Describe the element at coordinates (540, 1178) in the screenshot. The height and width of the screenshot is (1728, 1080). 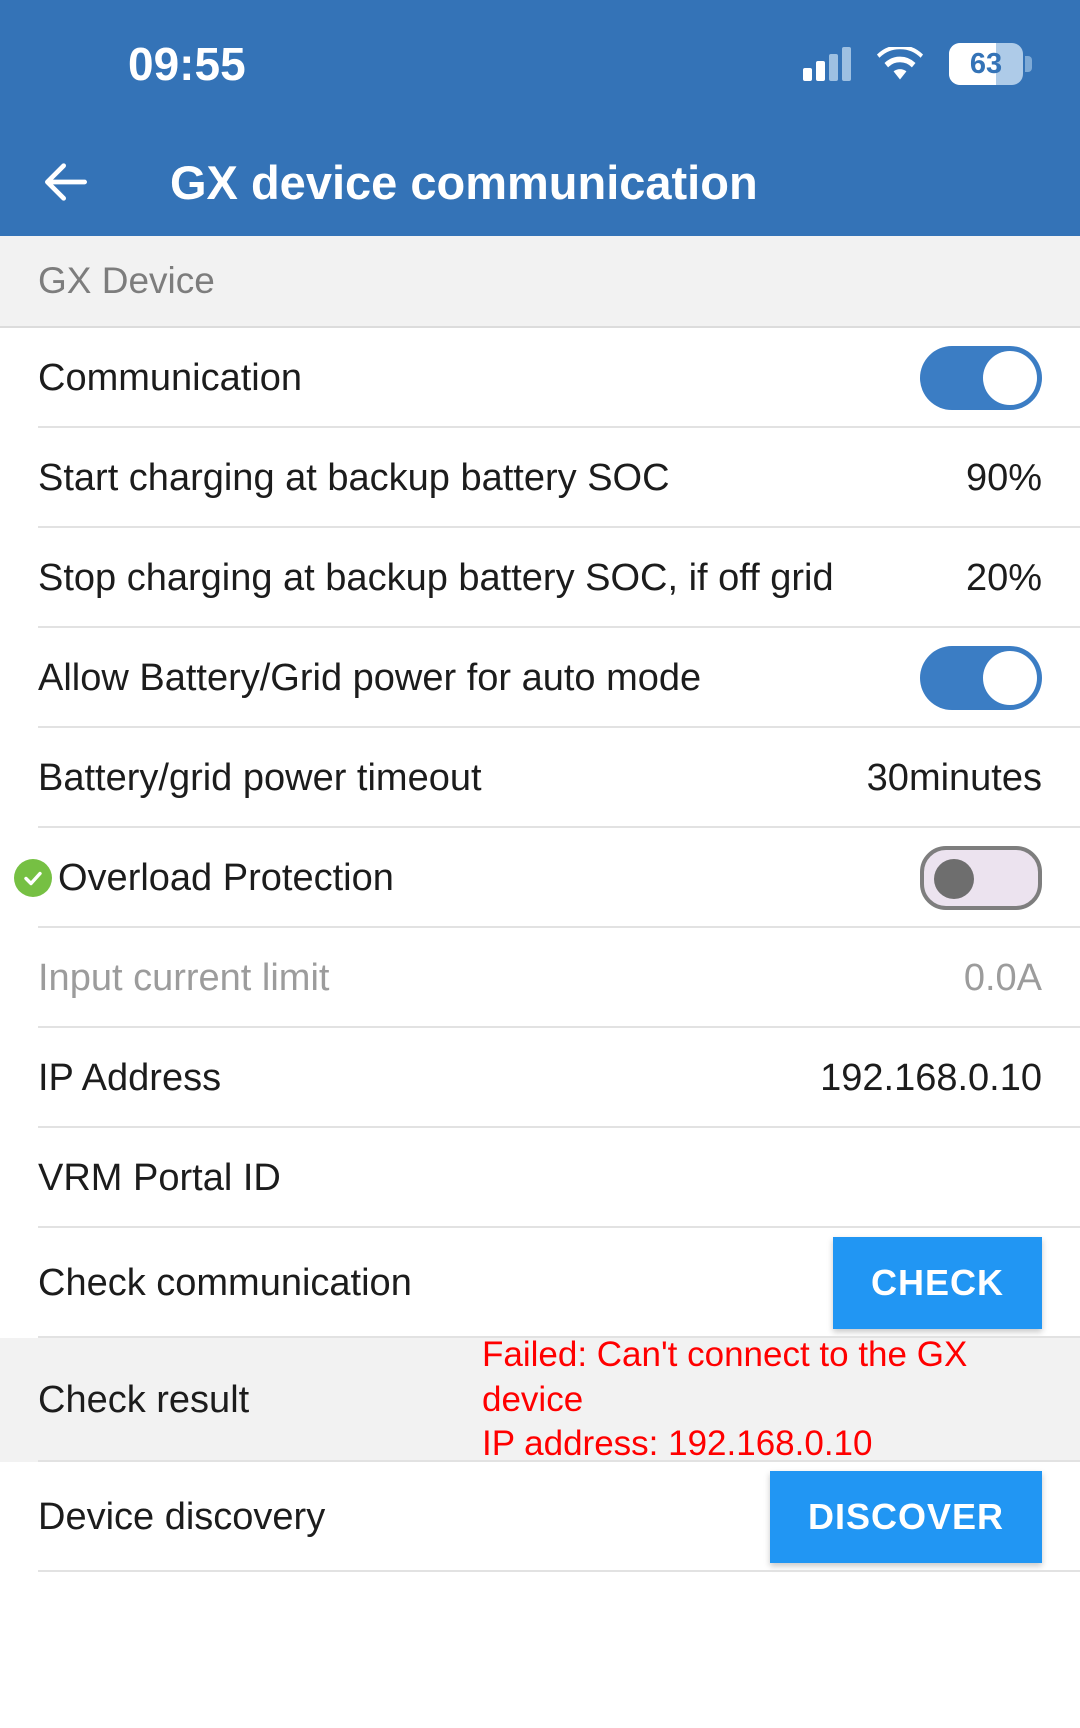
I see `row-vrm-portal-id: VRM Portal ID` at that location.